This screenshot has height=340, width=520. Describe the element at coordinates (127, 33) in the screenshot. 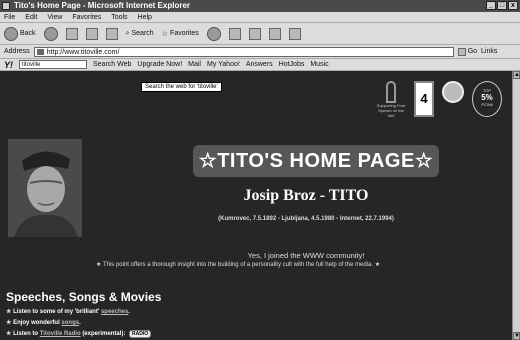

I see `search-icon: ⌕` at that location.